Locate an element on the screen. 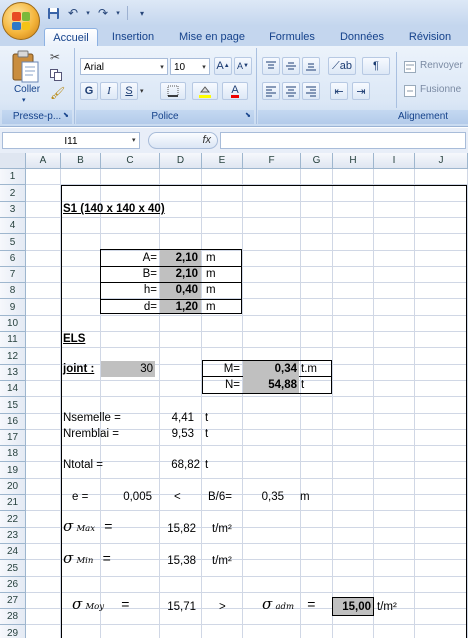 This screenshot has width=468, height=638. merge-cells-button: Fusionne is located at coordinates (440, 89).